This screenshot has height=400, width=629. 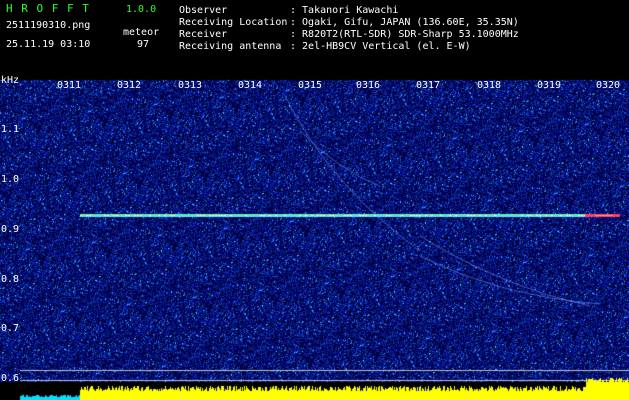 What do you see at coordinates (10, 378) in the screenshot?
I see `y-tick-label: 0.6` at bounding box center [10, 378].